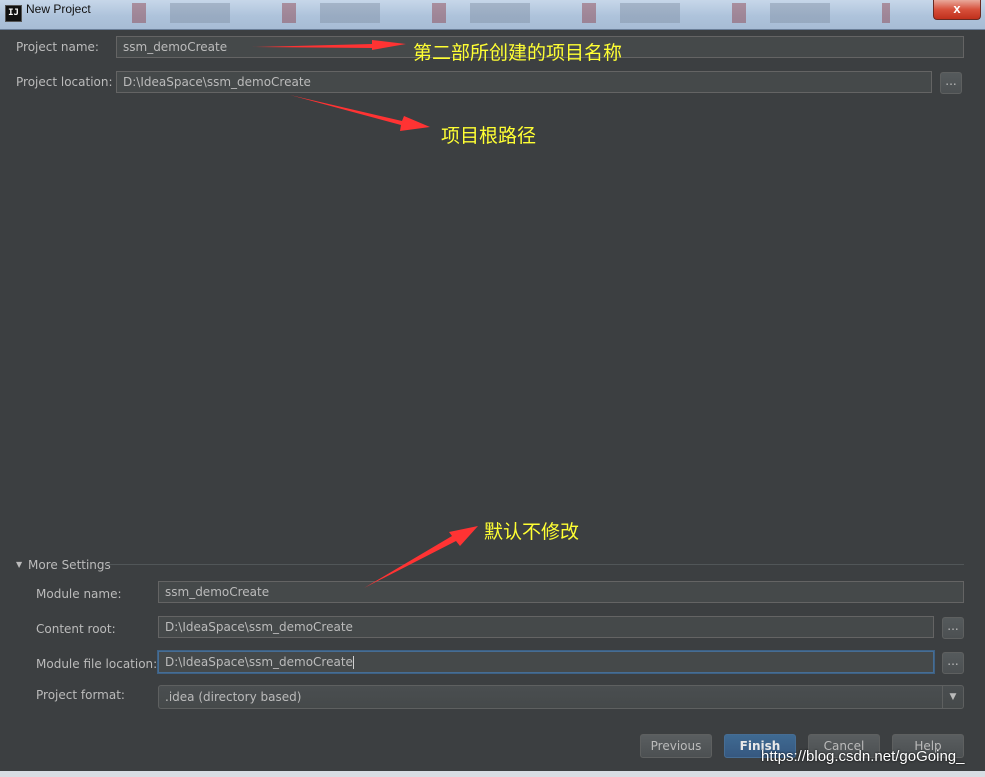  Describe the element at coordinates (532, 532) in the screenshot. I see `annotation-more-settings: 默认不修改` at that location.